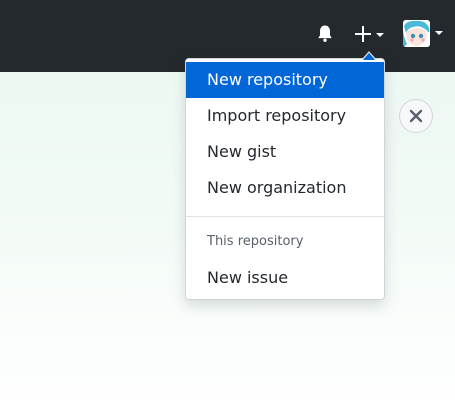 The image size is (455, 409). I want to click on menu-section-header: This repository, so click(255, 241).